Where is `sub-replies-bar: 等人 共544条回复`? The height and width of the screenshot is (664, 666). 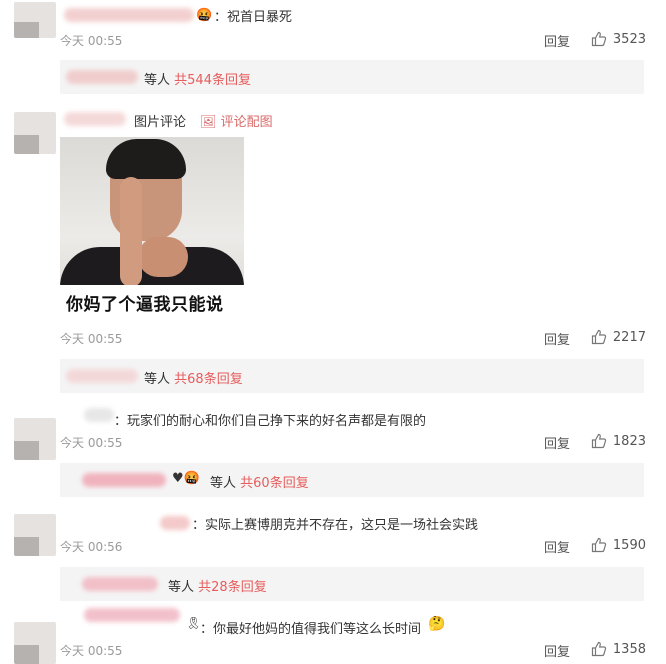 sub-replies-bar: 等人 共544条回复 is located at coordinates (352, 77).